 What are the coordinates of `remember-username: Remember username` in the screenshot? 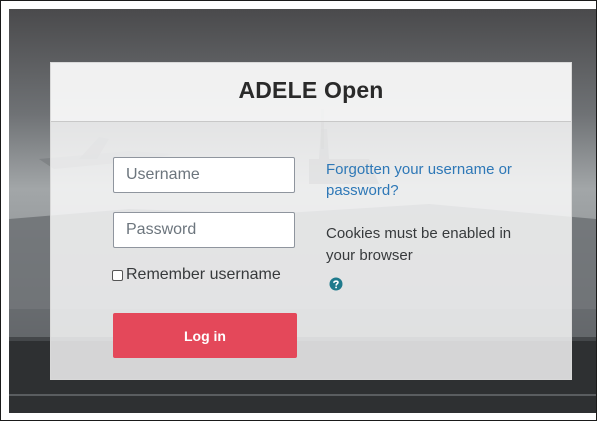 It's located at (196, 275).